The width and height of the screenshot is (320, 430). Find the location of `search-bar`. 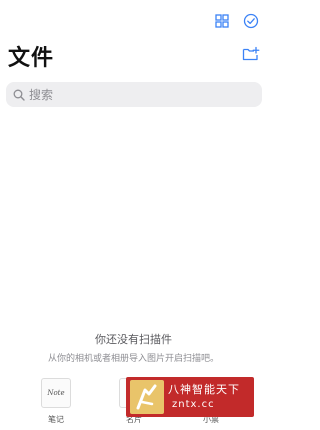

search-bar is located at coordinates (134, 94).